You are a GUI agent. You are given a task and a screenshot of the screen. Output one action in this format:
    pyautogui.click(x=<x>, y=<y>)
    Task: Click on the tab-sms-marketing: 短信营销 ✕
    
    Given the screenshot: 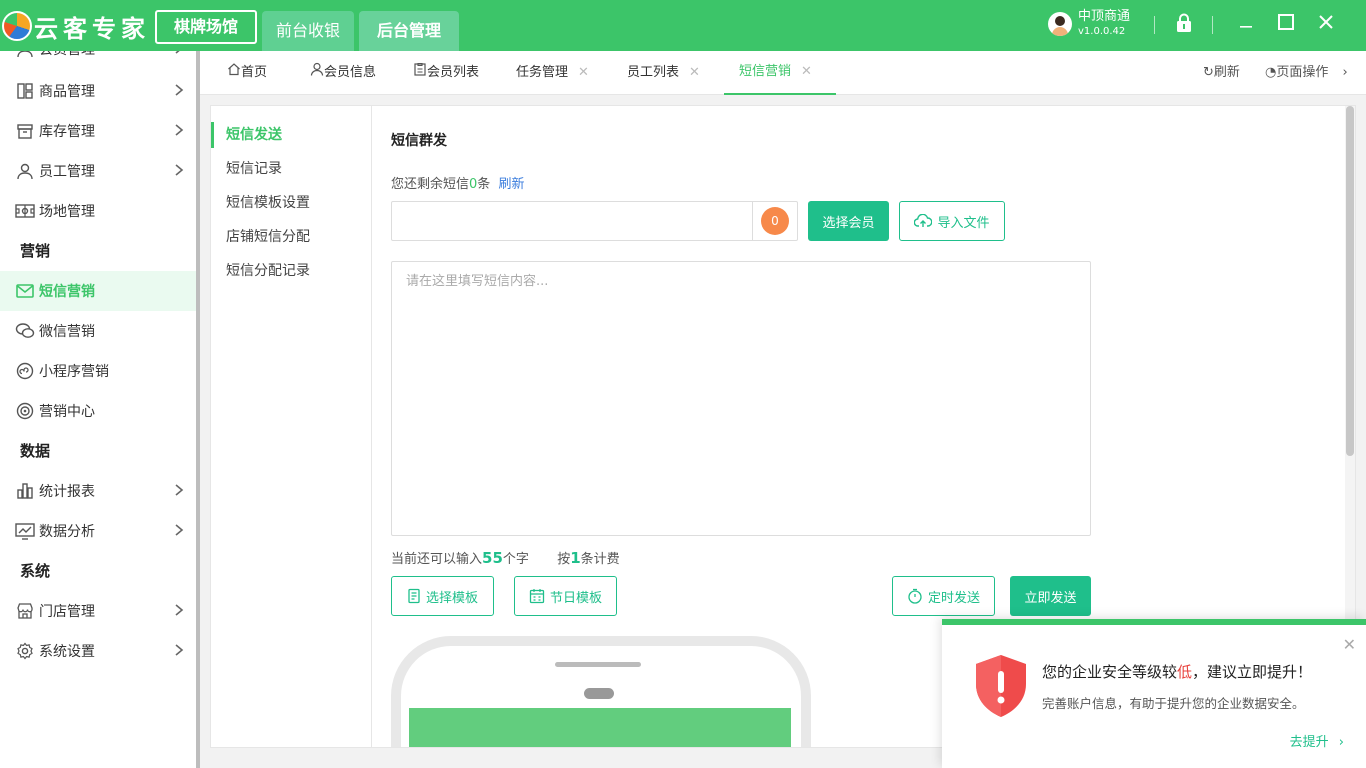 What is the action you would take?
    pyautogui.click(x=780, y=73)
    